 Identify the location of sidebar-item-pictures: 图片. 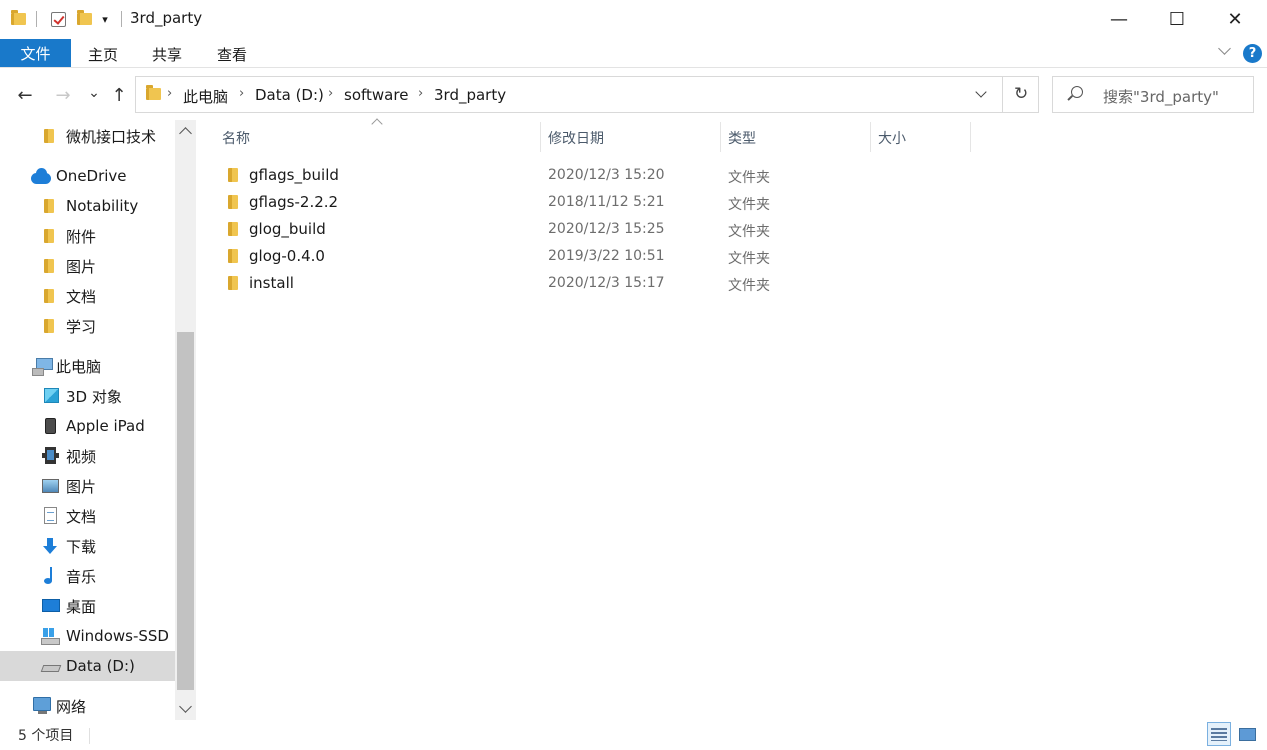
(88, 486).